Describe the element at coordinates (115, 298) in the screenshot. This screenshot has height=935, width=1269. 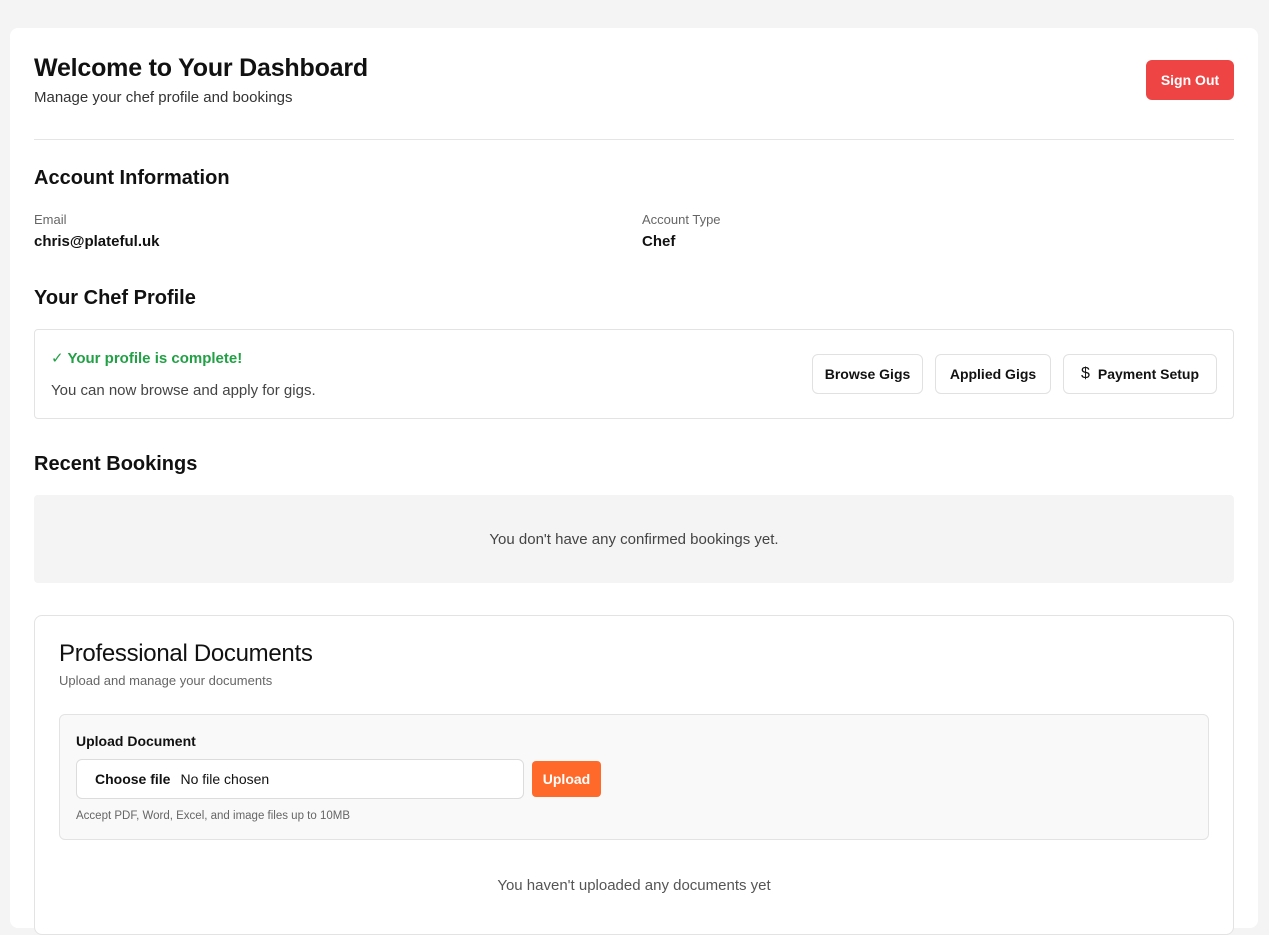
I see `chef-profile-section-title: Your Chef Profile` at that location.